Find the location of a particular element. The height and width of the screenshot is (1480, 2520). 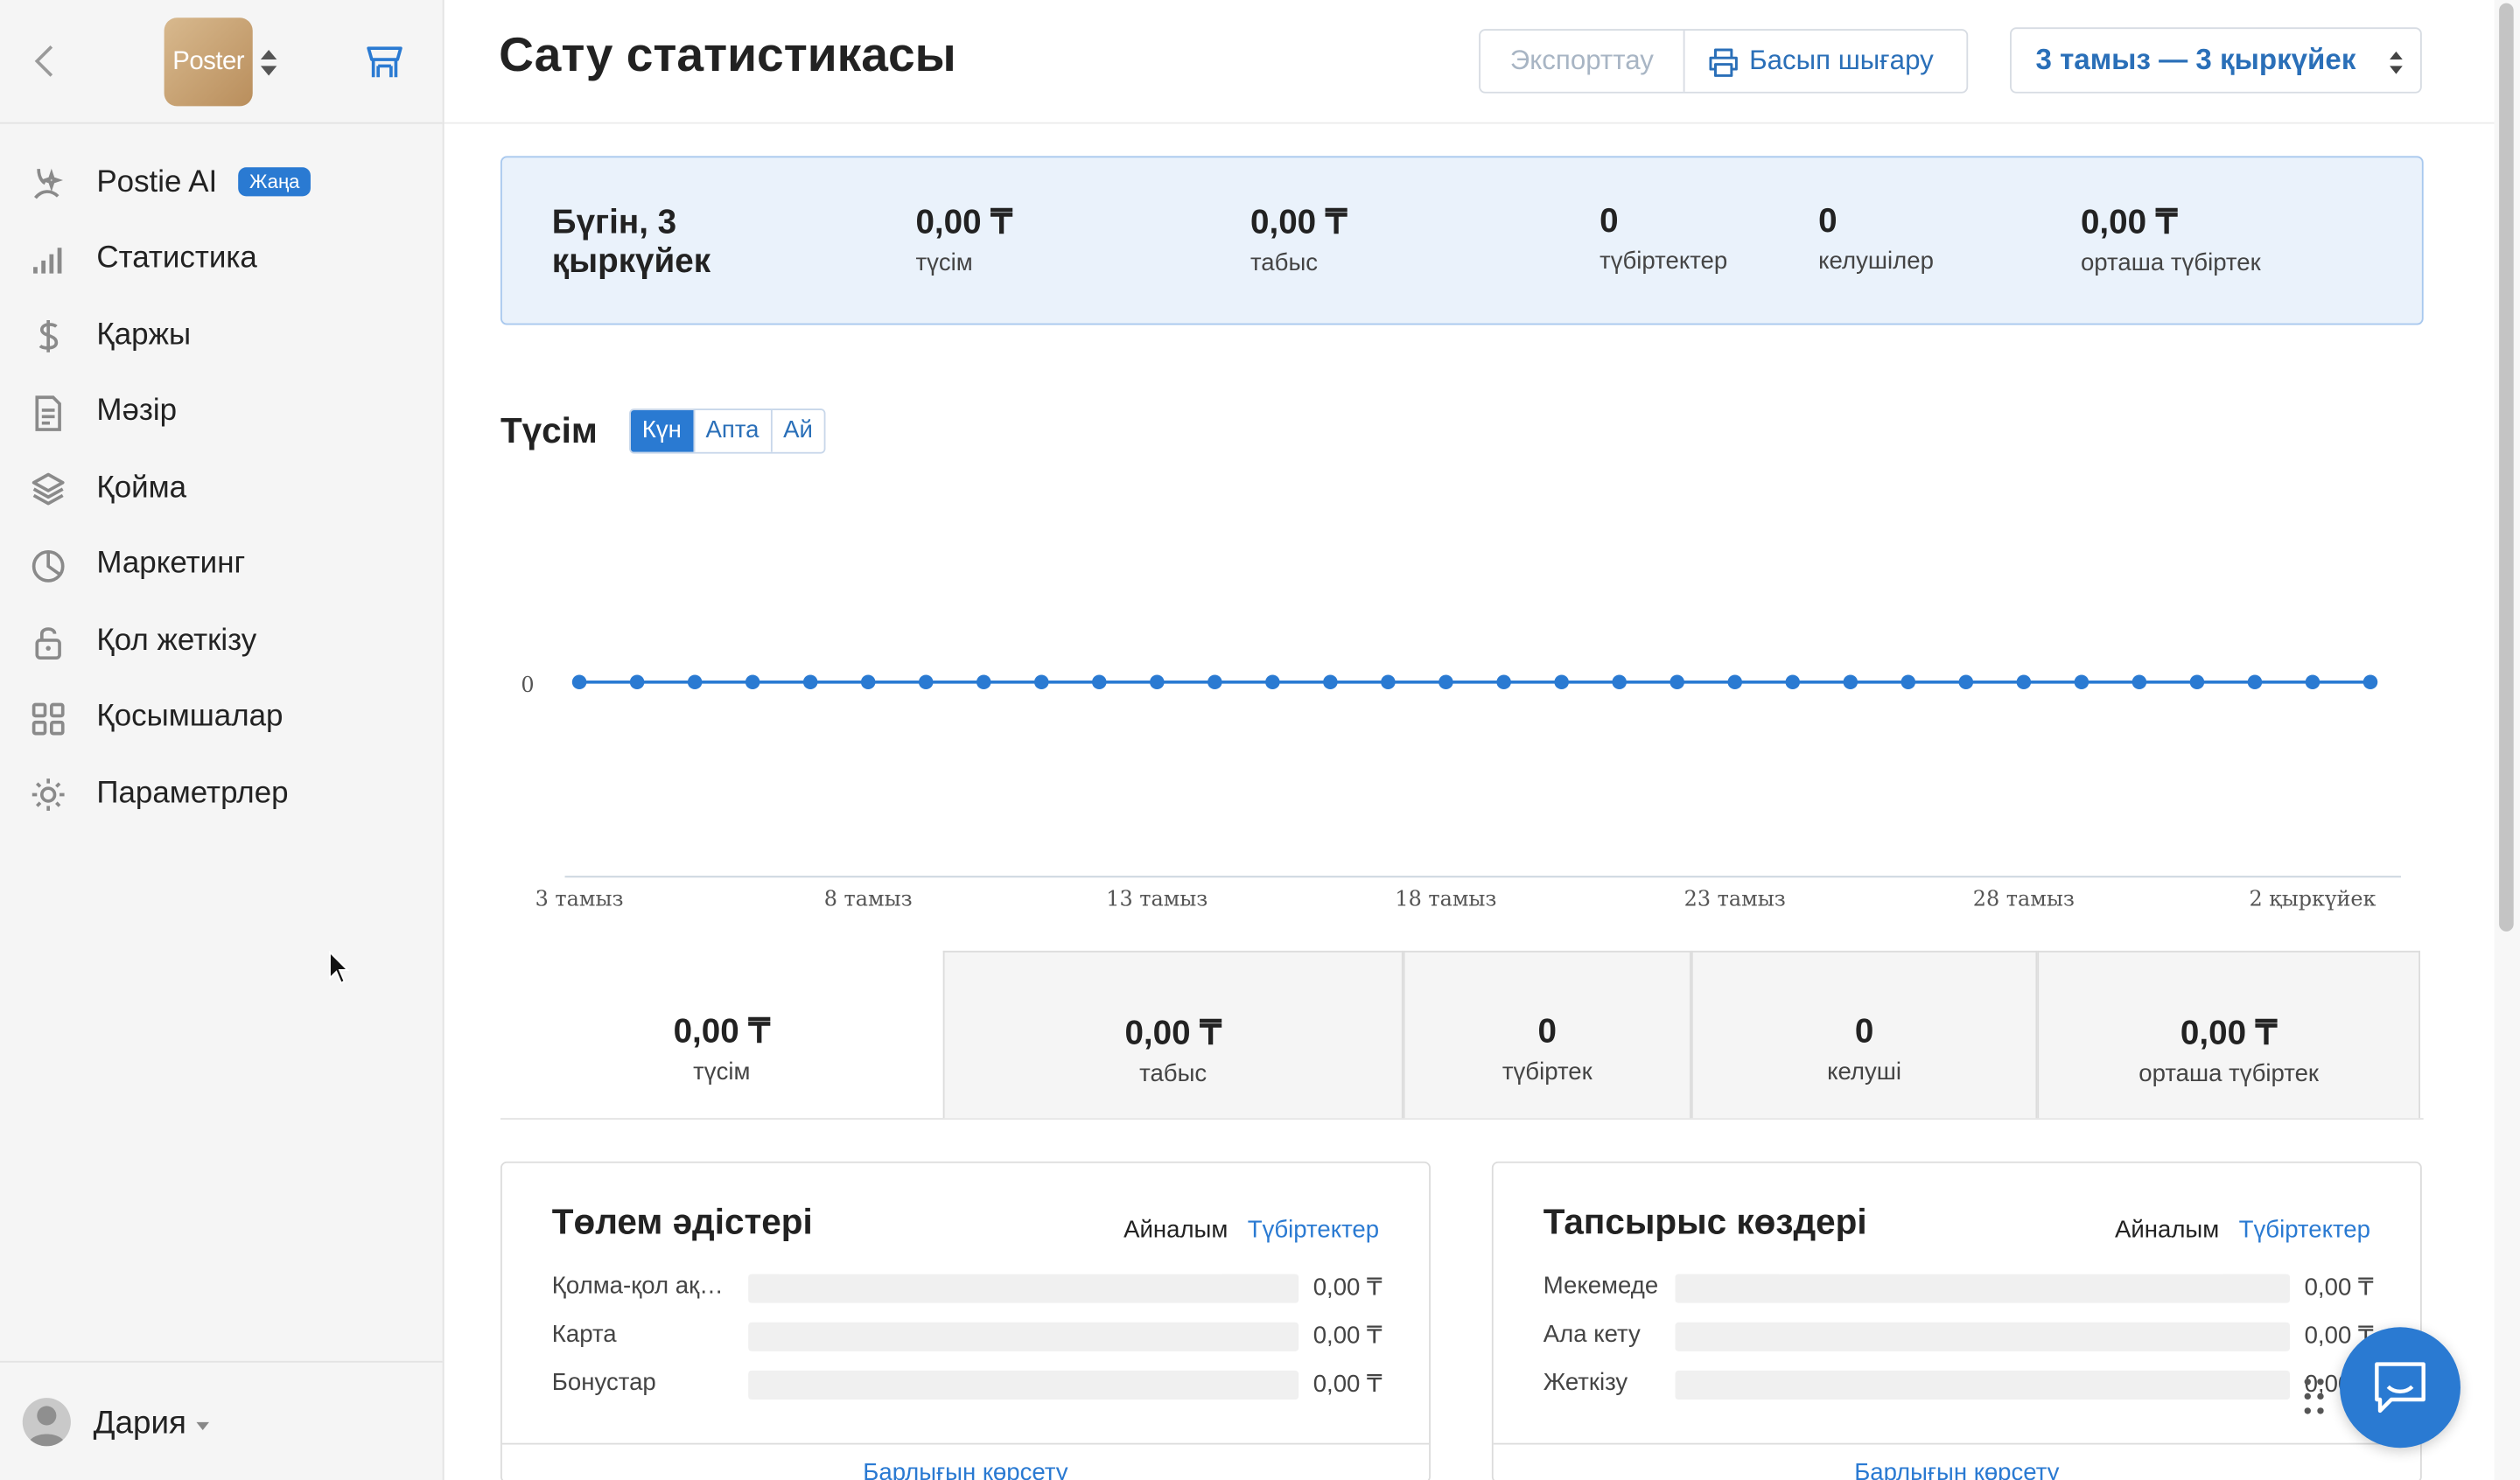

export-button: Экспорттау is located at coordinates (1582, 61).